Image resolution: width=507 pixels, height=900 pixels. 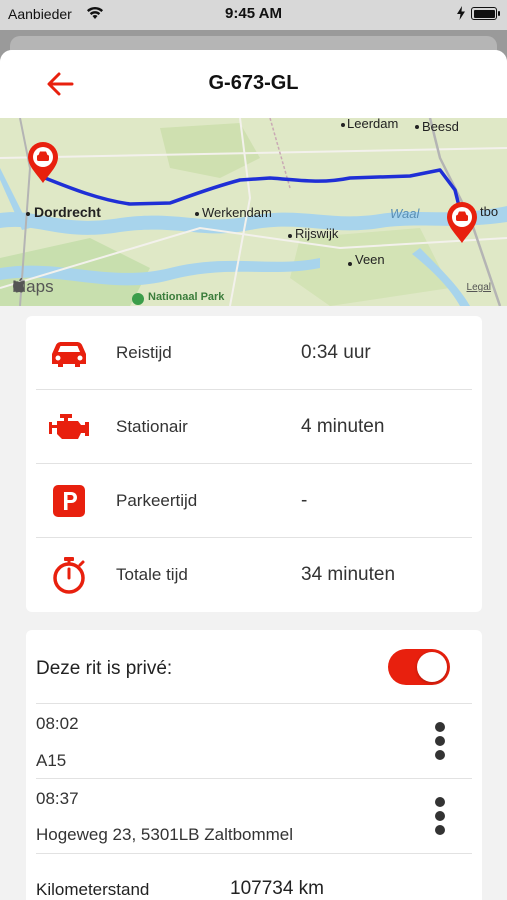 What do you see at coordinates (336, 352) in the screenshot?
I see `stat-value: 0:34 uur` at bounding box center [336, 352].